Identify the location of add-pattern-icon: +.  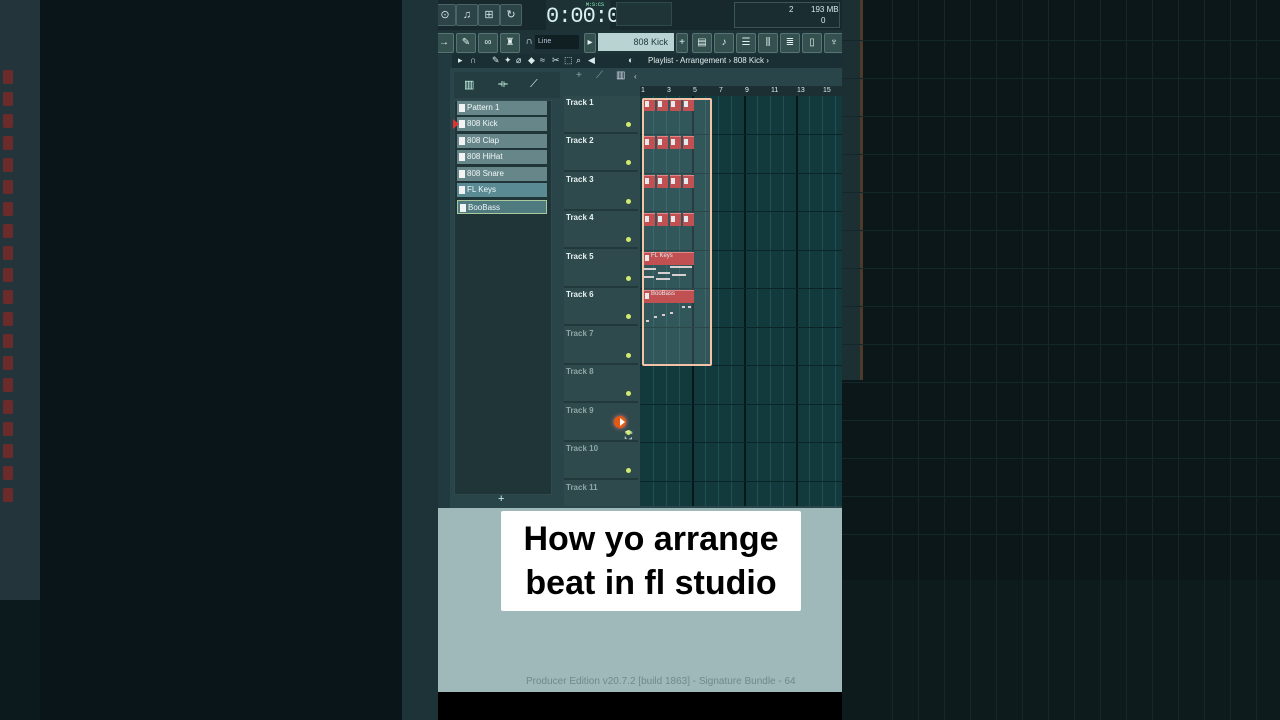
(682, 43).